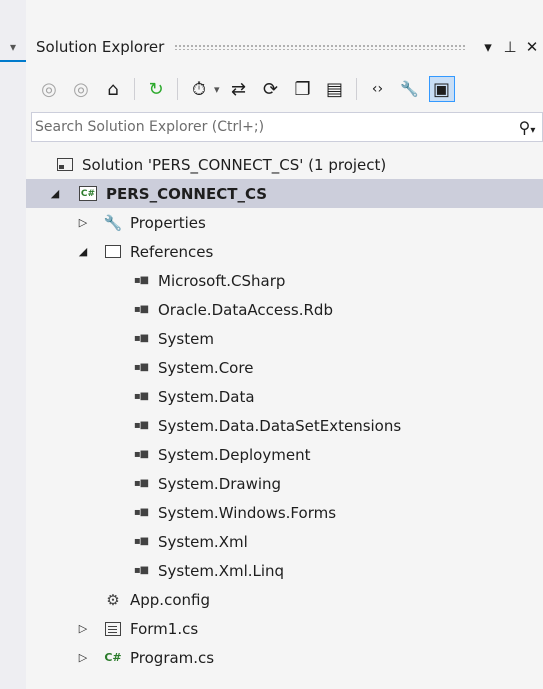 The width and height of the screenshot is (543, 689). What do you see at coordinates (164, 628) in the screenshot?
I see `tree-node-label: Form1.cs` at bounding box center [164, 628].